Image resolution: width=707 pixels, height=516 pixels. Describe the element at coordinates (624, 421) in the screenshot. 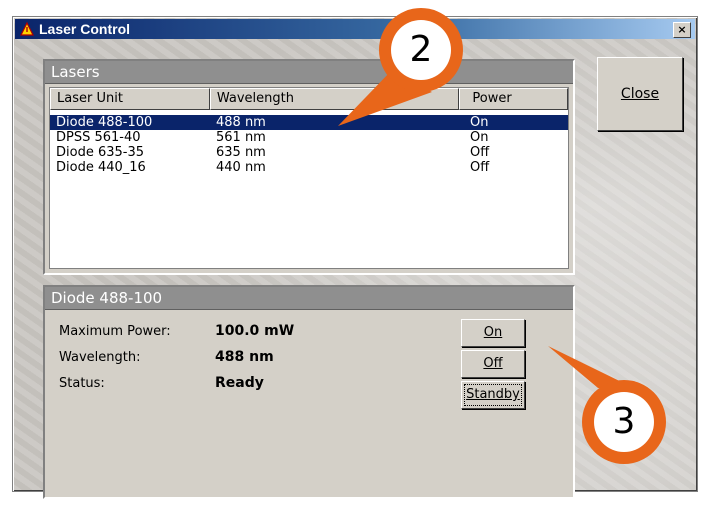

I see `callout-3-number: 3` at that location.